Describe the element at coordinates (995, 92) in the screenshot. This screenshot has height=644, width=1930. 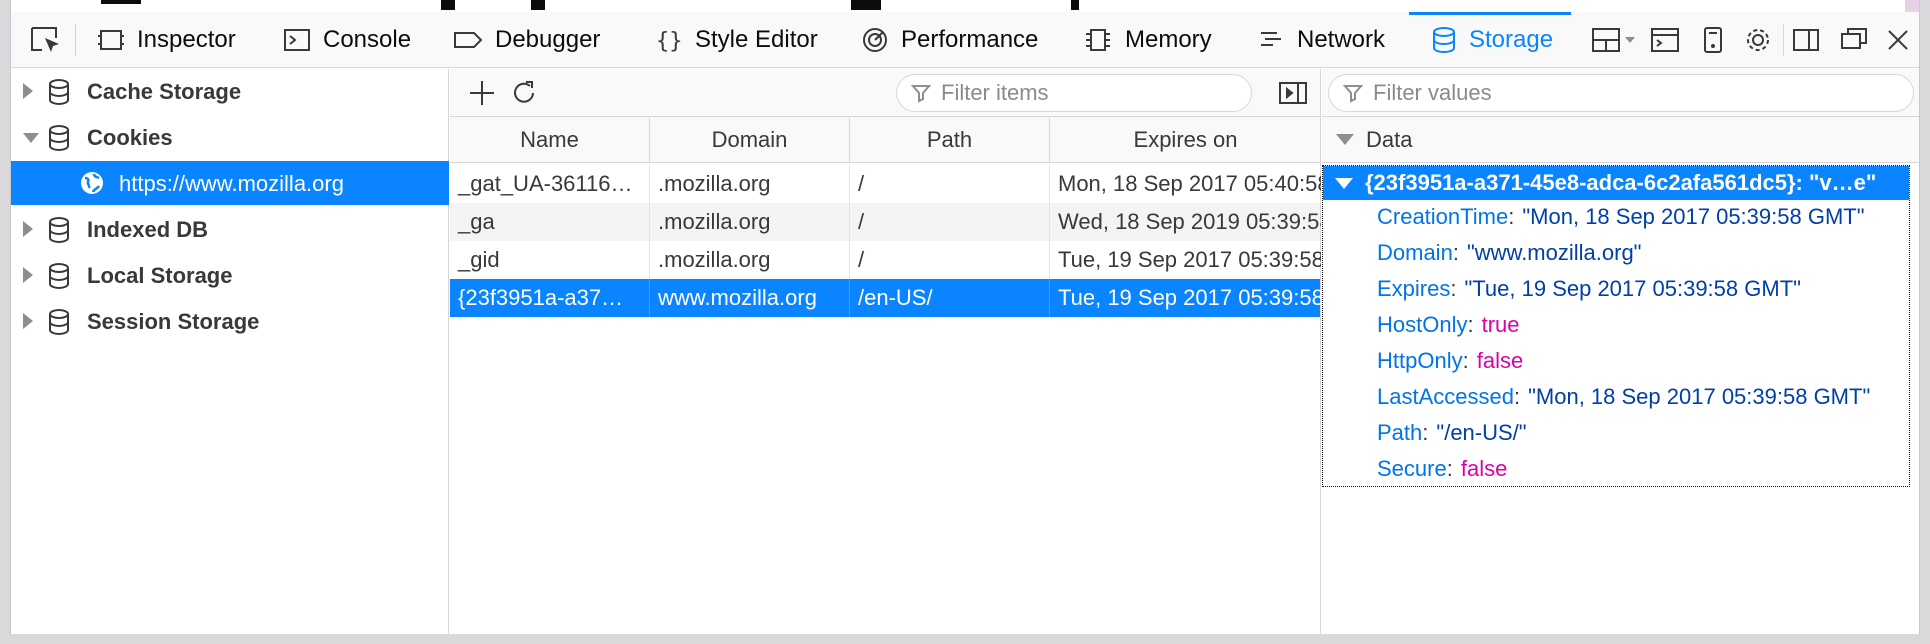
I see `filter-placeholder: Filter items` at that location.